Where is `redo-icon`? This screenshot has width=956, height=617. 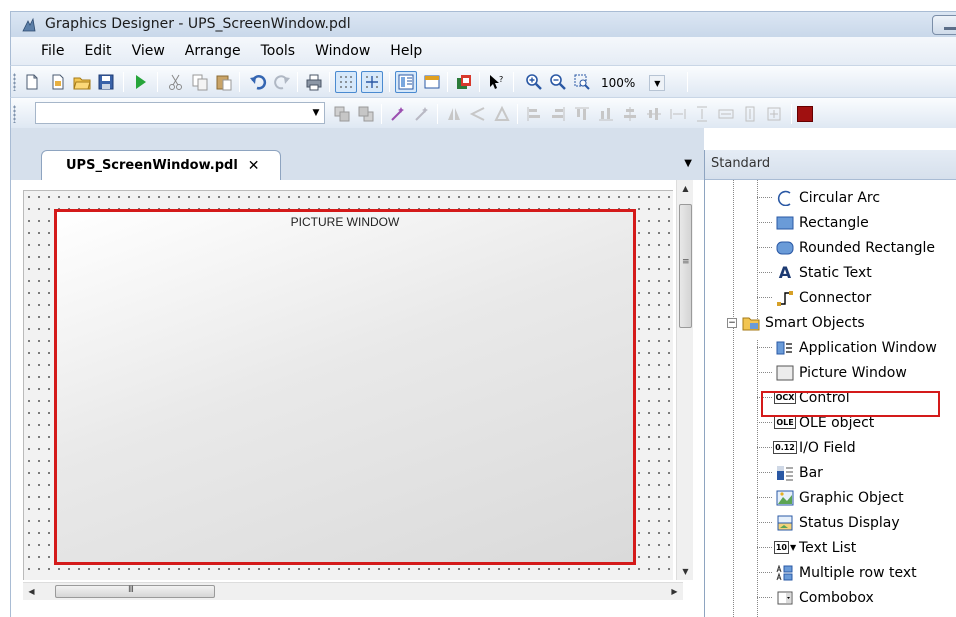
redo-icon is located at coordinates (282, 82).